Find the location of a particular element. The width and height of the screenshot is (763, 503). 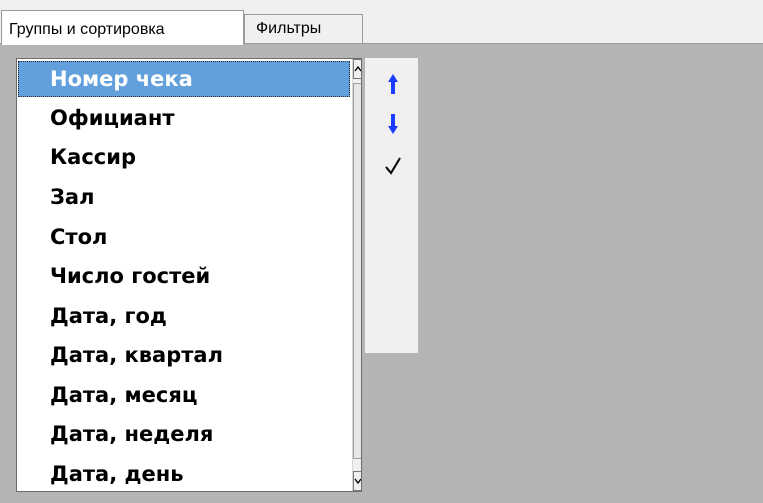

list-item: Стол is located at coordinates (184, 237).